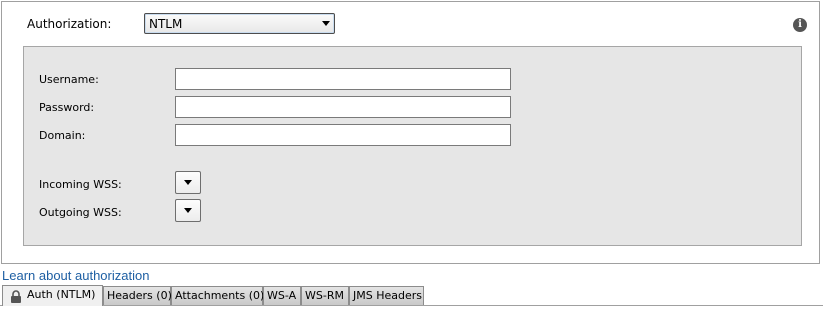 This screenshot has width=823, height=309. What do you see at coordinates (16, 296) in the screenshot?
I see `lock-icon` at bounding box center [16, 296].